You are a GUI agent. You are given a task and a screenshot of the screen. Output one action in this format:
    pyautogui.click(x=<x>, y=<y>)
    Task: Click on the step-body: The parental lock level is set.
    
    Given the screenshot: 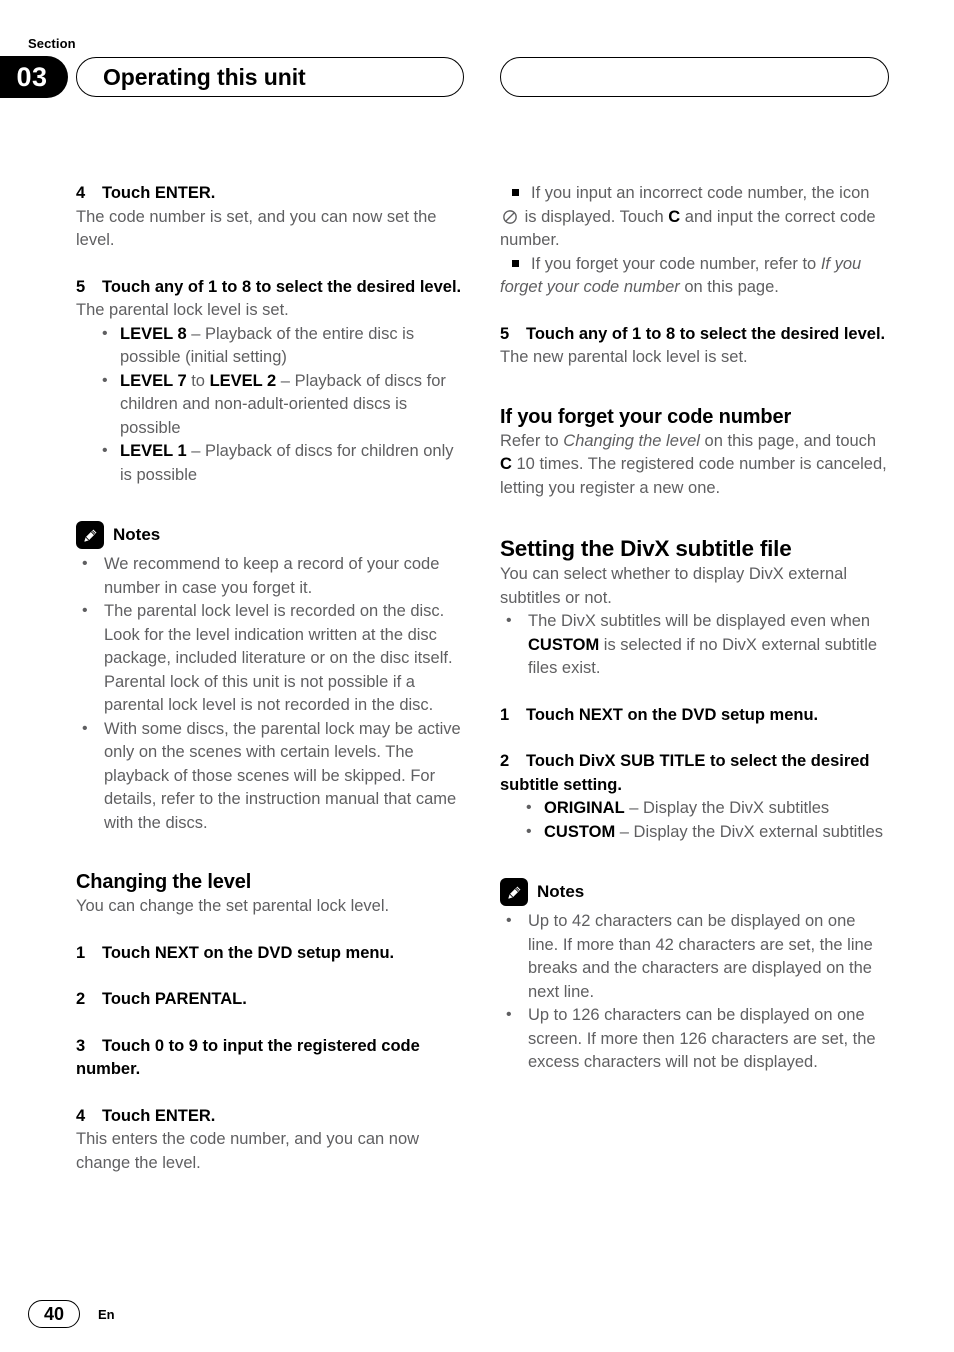 What is the action you would take?
    pyautogui.click(x=182, y=310)
    